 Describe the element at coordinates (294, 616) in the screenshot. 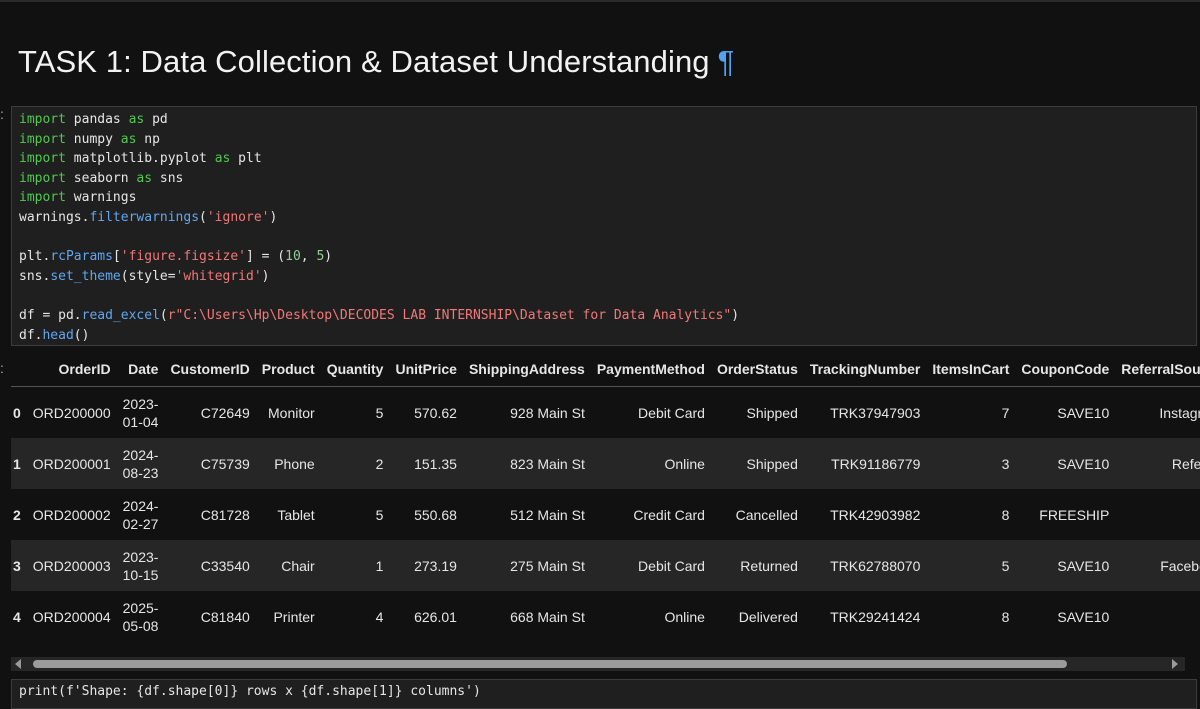

I see `table-cell: Printer` at that location.